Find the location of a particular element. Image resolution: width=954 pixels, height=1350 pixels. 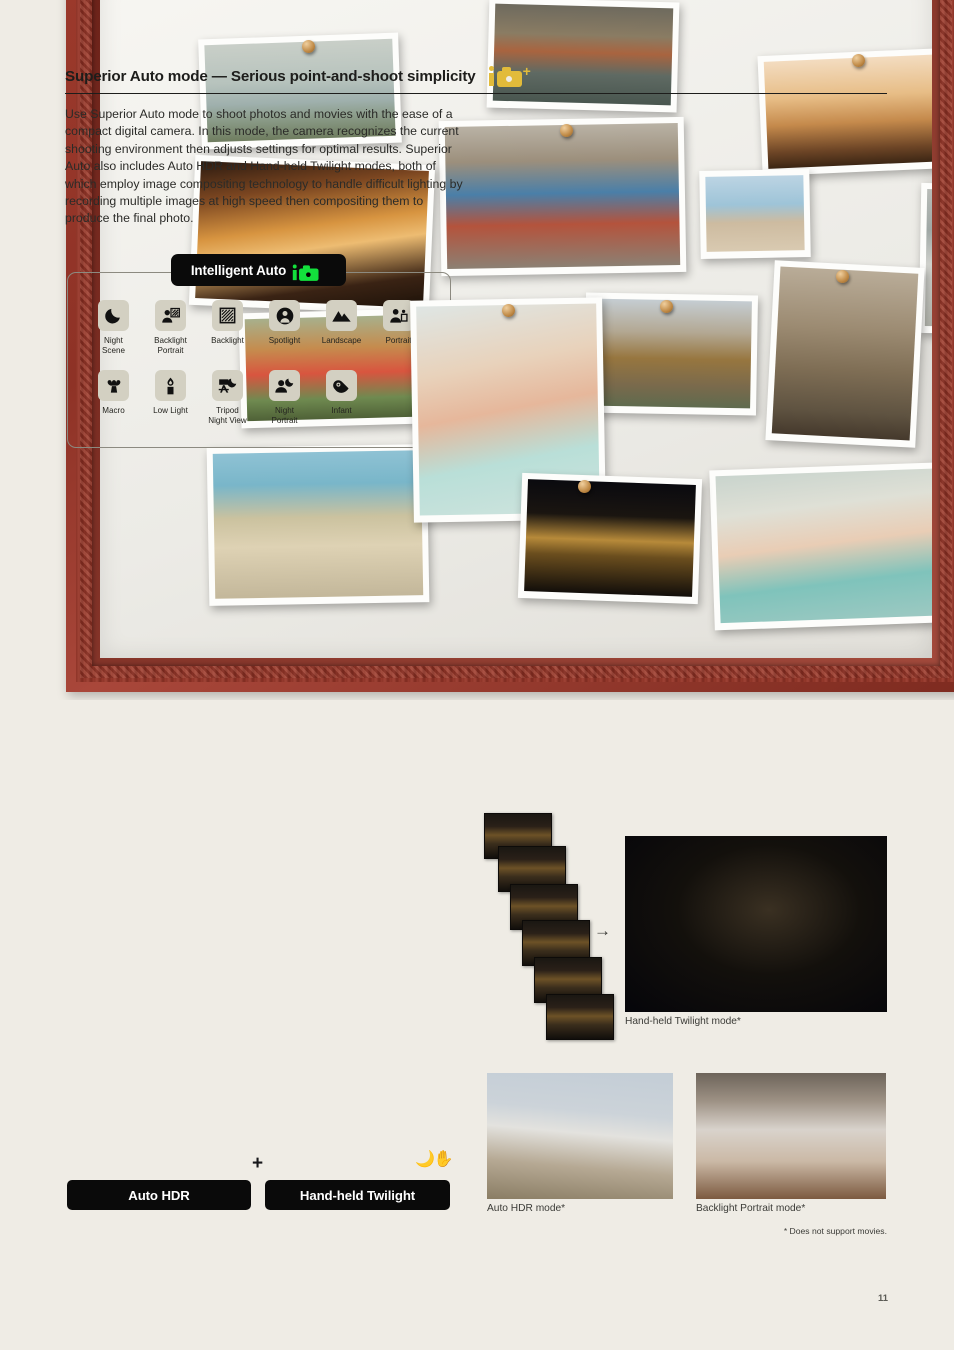

intelligent-auto-icon: + is located at coordinates (305, 272).